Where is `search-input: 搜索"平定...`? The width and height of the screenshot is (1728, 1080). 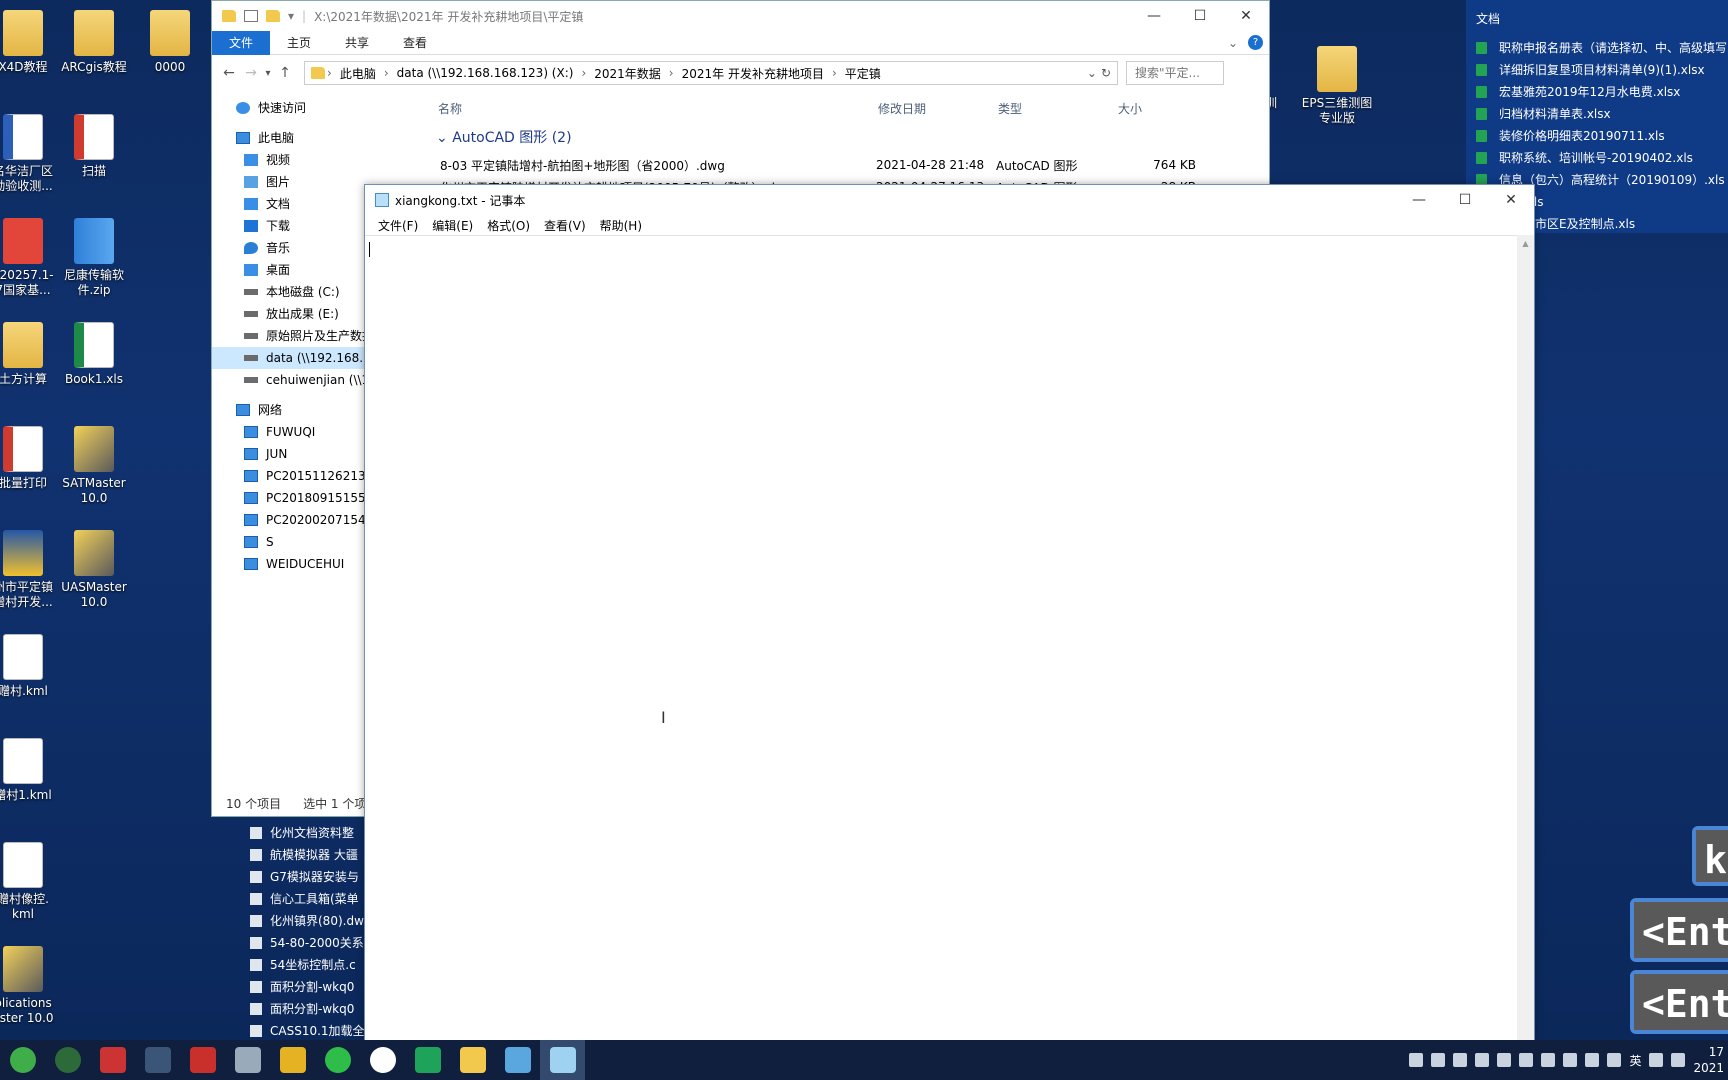
search-input: 搜索"平定... is located at coordinates (1175, 73).